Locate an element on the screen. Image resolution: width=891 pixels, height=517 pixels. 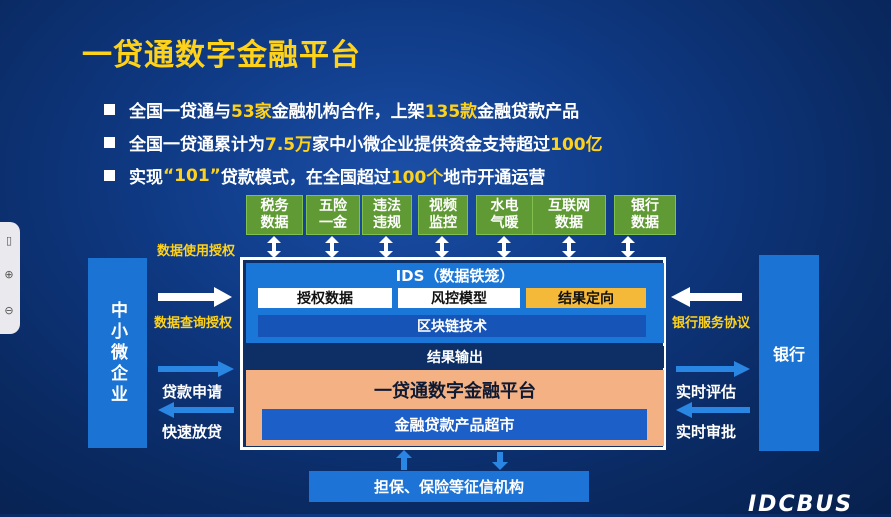
ids-box-risk-model: 风控模型 is located at coordinates (459, 298).